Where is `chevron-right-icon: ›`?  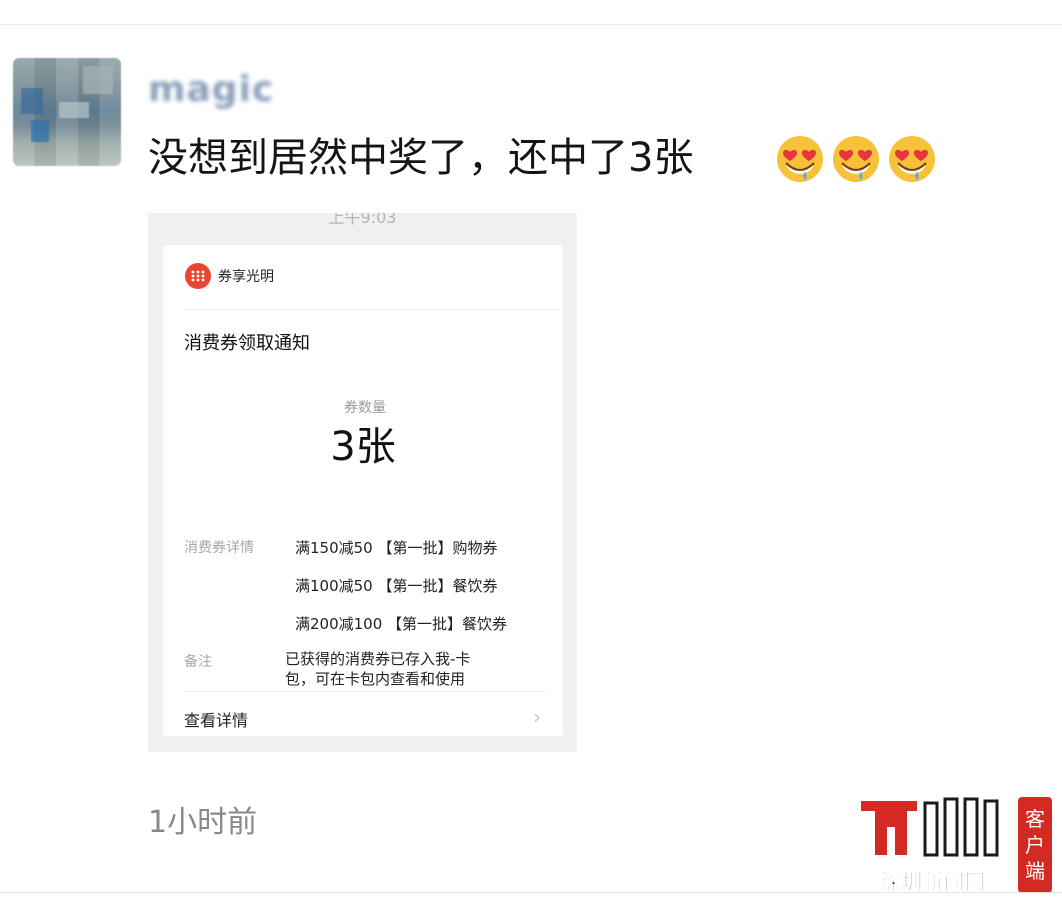
chevron-right-icon: › is located at coordinates (537, 717).